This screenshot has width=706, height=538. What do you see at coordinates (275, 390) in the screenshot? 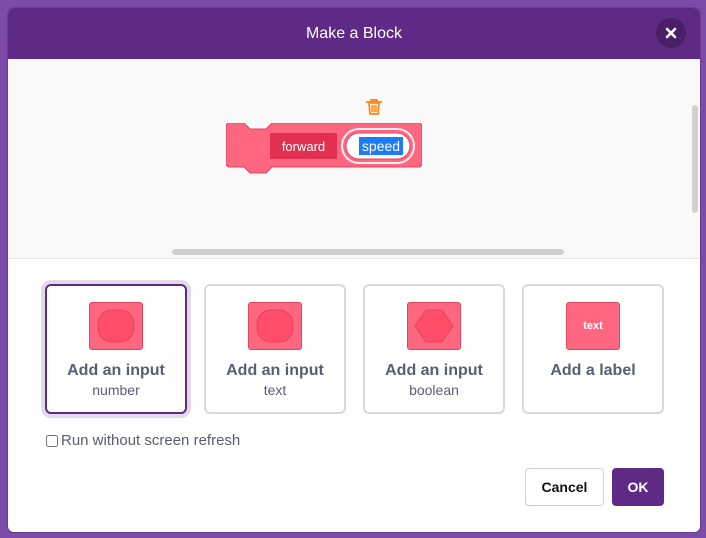
I see `option-subtitle: text` at bounding box center [275, 390].